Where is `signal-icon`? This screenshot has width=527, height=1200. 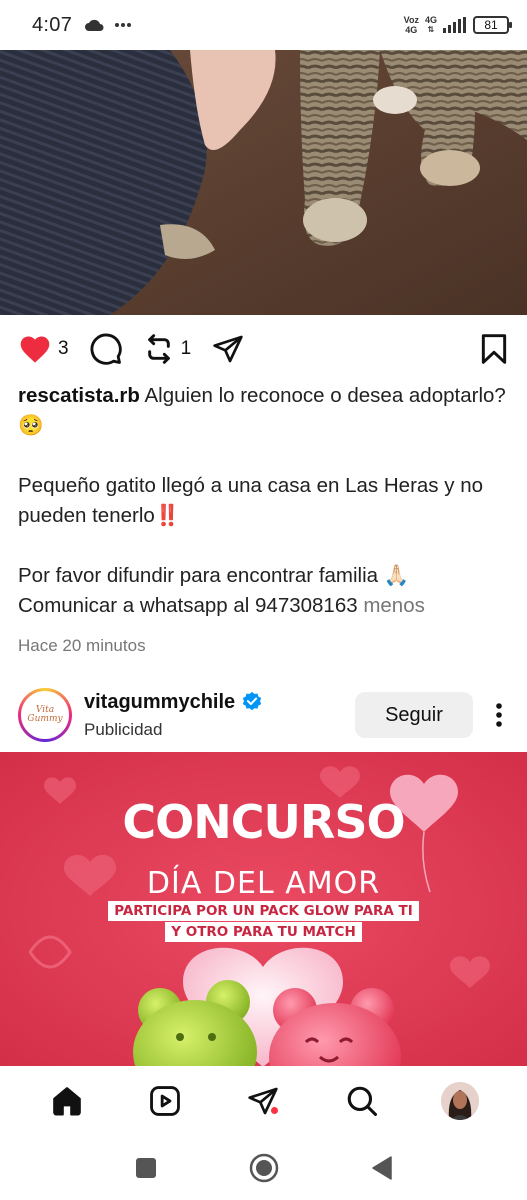 signal-icon is located at coordinates (454, 25).